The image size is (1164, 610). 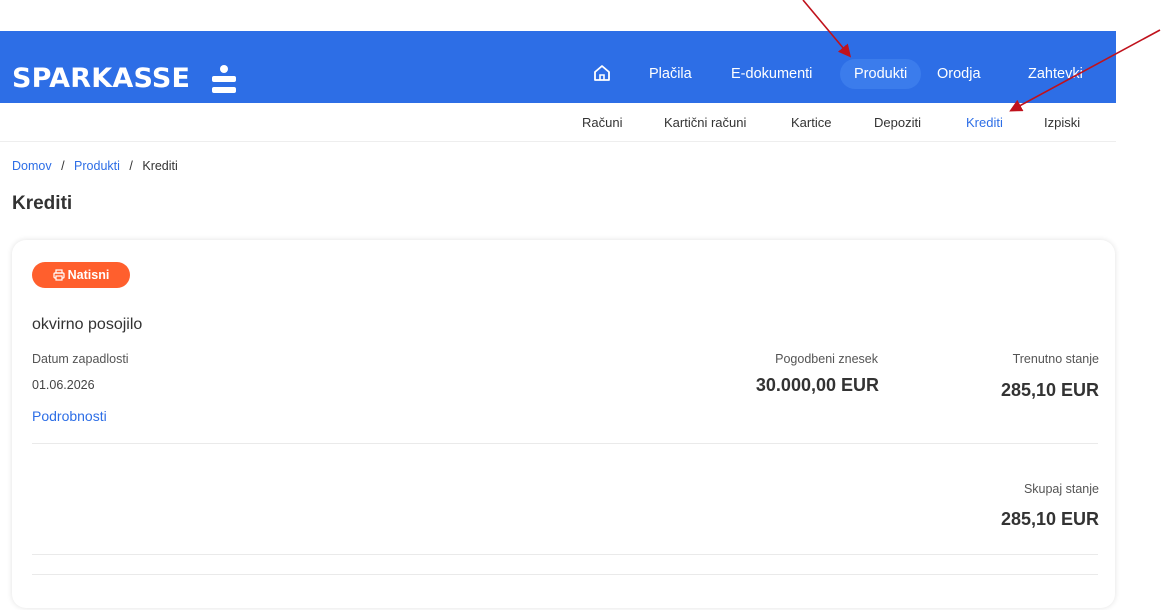 I want to click on subnav-krediti: Krediti, so click(x=984, y=122).